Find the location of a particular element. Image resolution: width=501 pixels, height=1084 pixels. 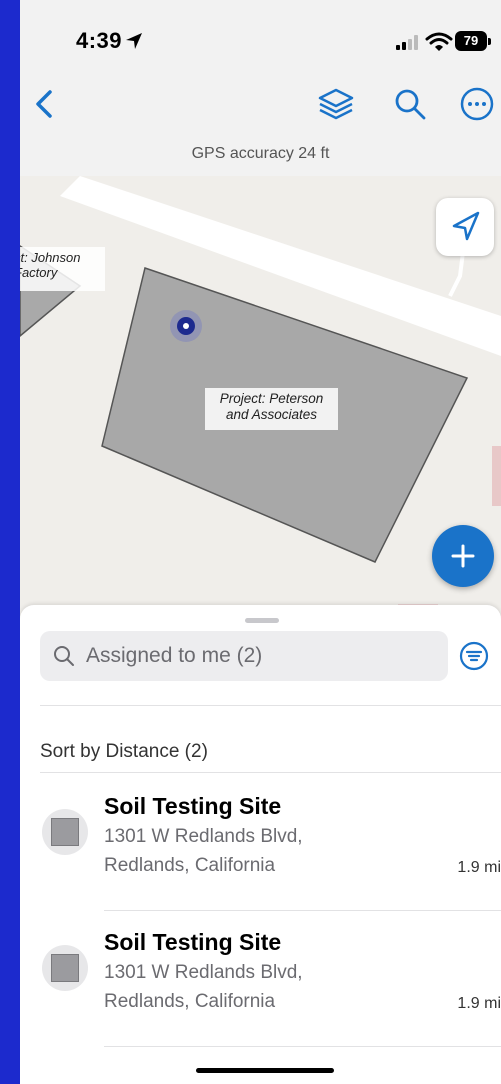

nav-bar is located at coordinates (260, 106).